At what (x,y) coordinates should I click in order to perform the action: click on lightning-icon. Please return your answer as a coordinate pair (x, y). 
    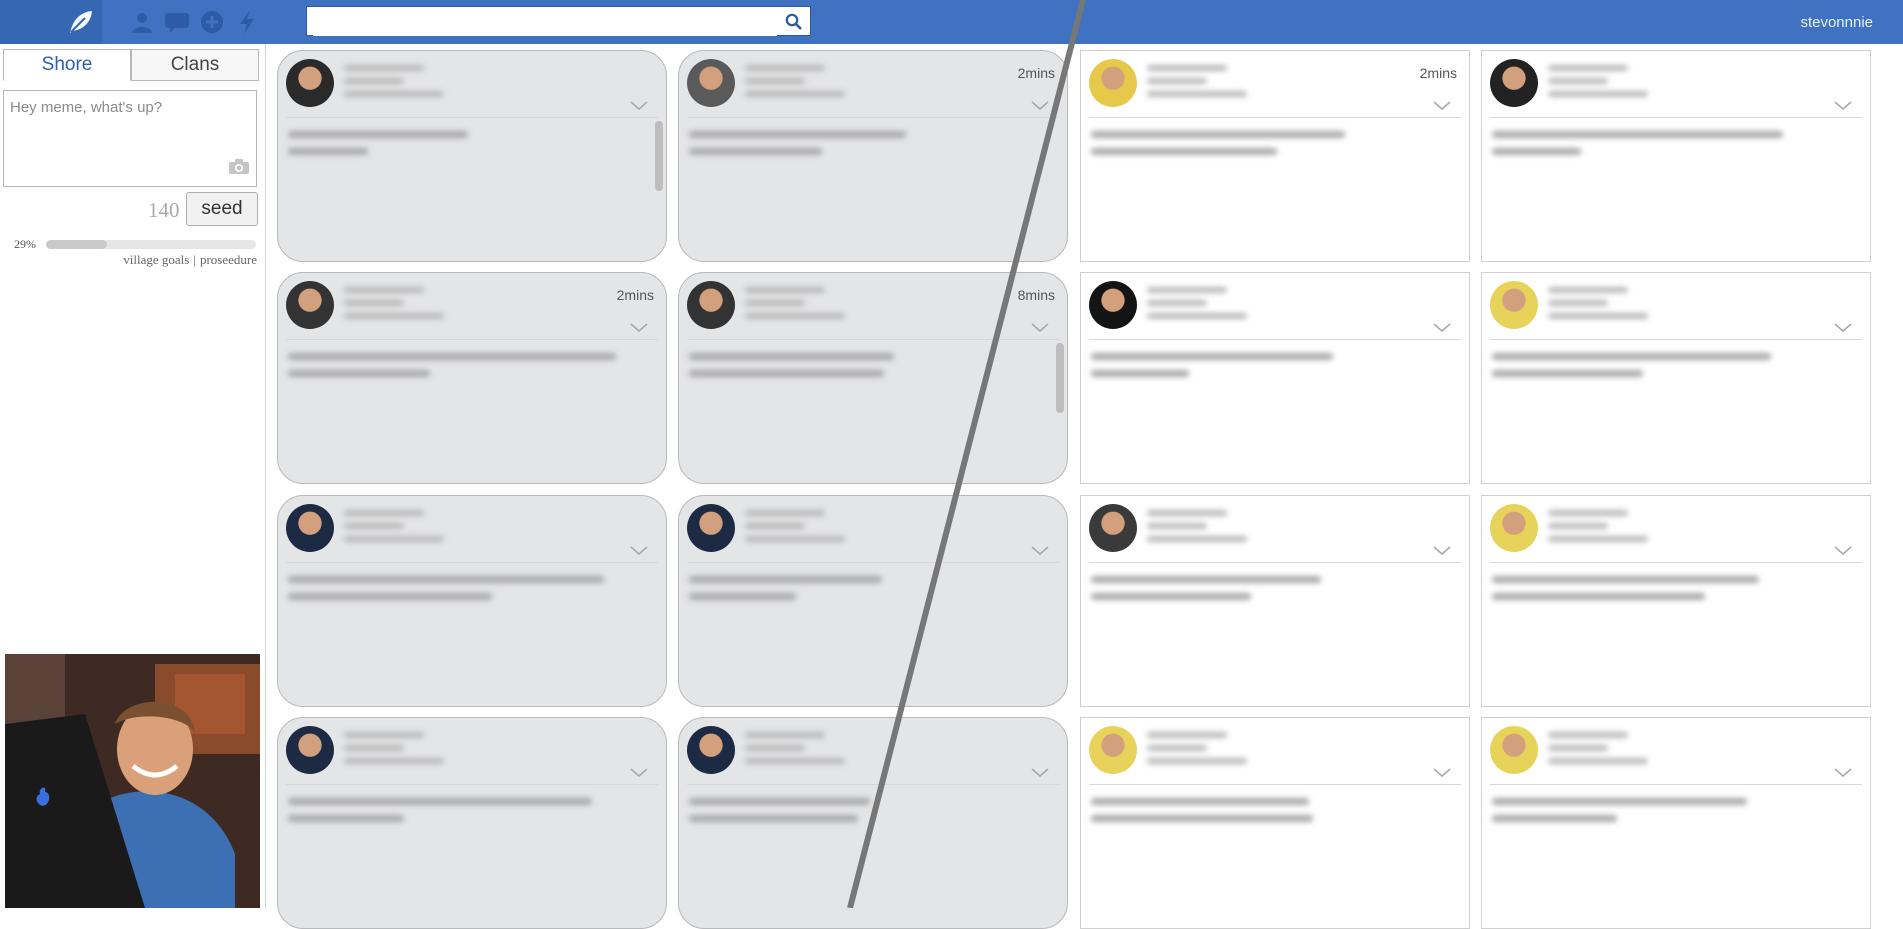
    Looking at the image, I should click on (247, 22).